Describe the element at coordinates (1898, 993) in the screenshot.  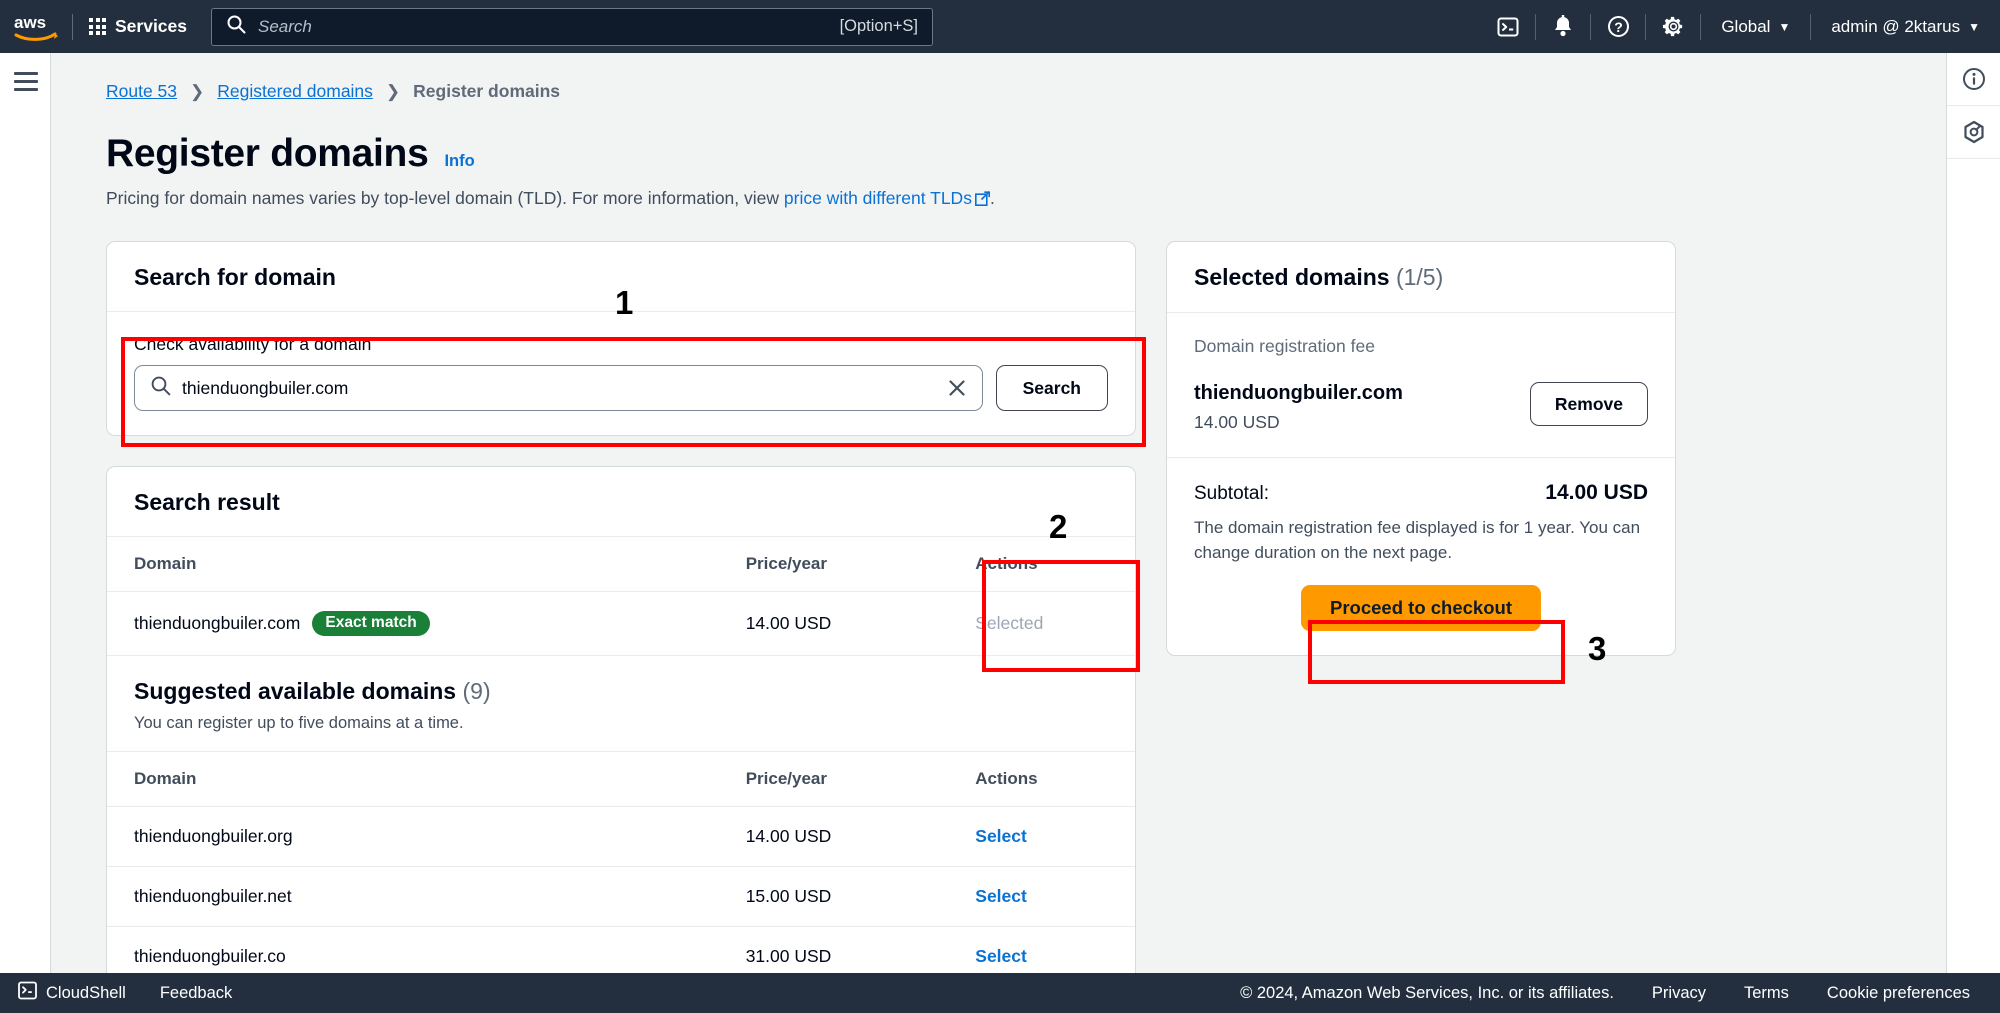
I see `cookie-preferences-link: Cookie preferences` at that location.